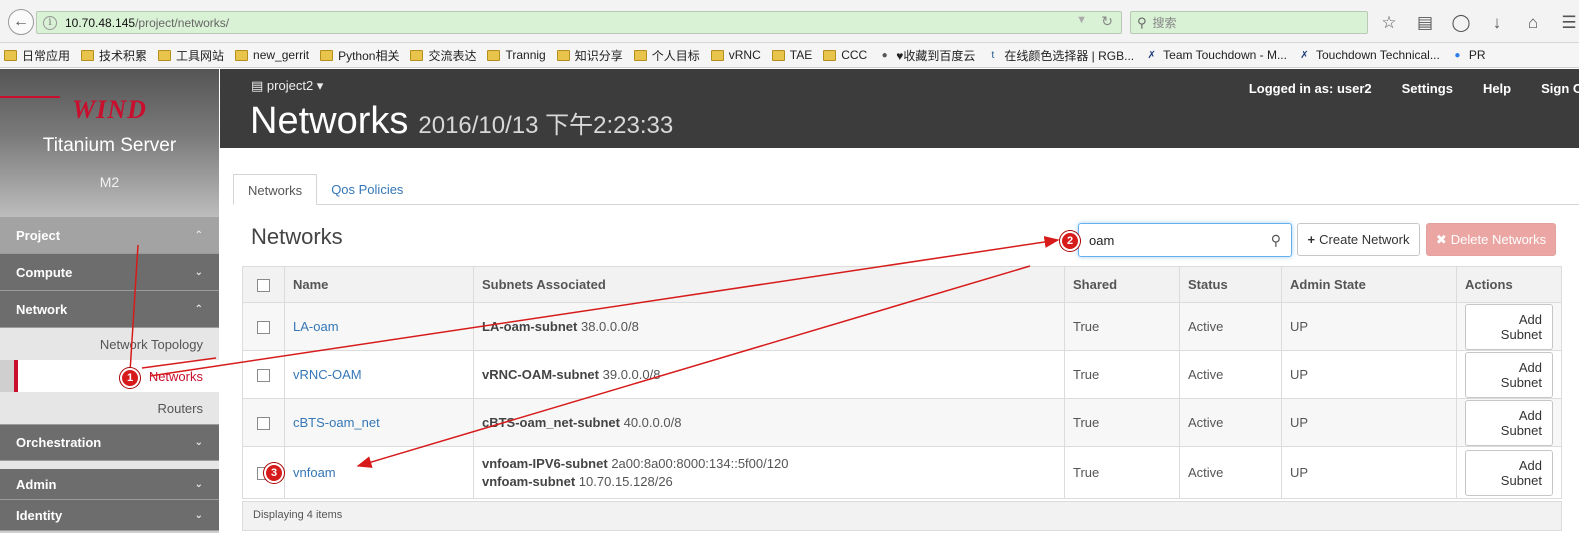  I want to click on bookmark-label: 知识分享, so click(598, 55).